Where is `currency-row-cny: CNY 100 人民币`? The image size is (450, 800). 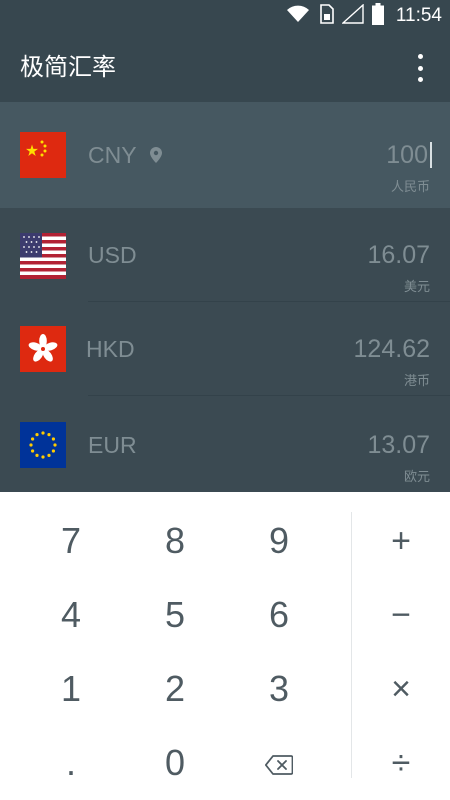 currency-row-cny: CNY 100 人民币 is located at coordinates (225, 155).